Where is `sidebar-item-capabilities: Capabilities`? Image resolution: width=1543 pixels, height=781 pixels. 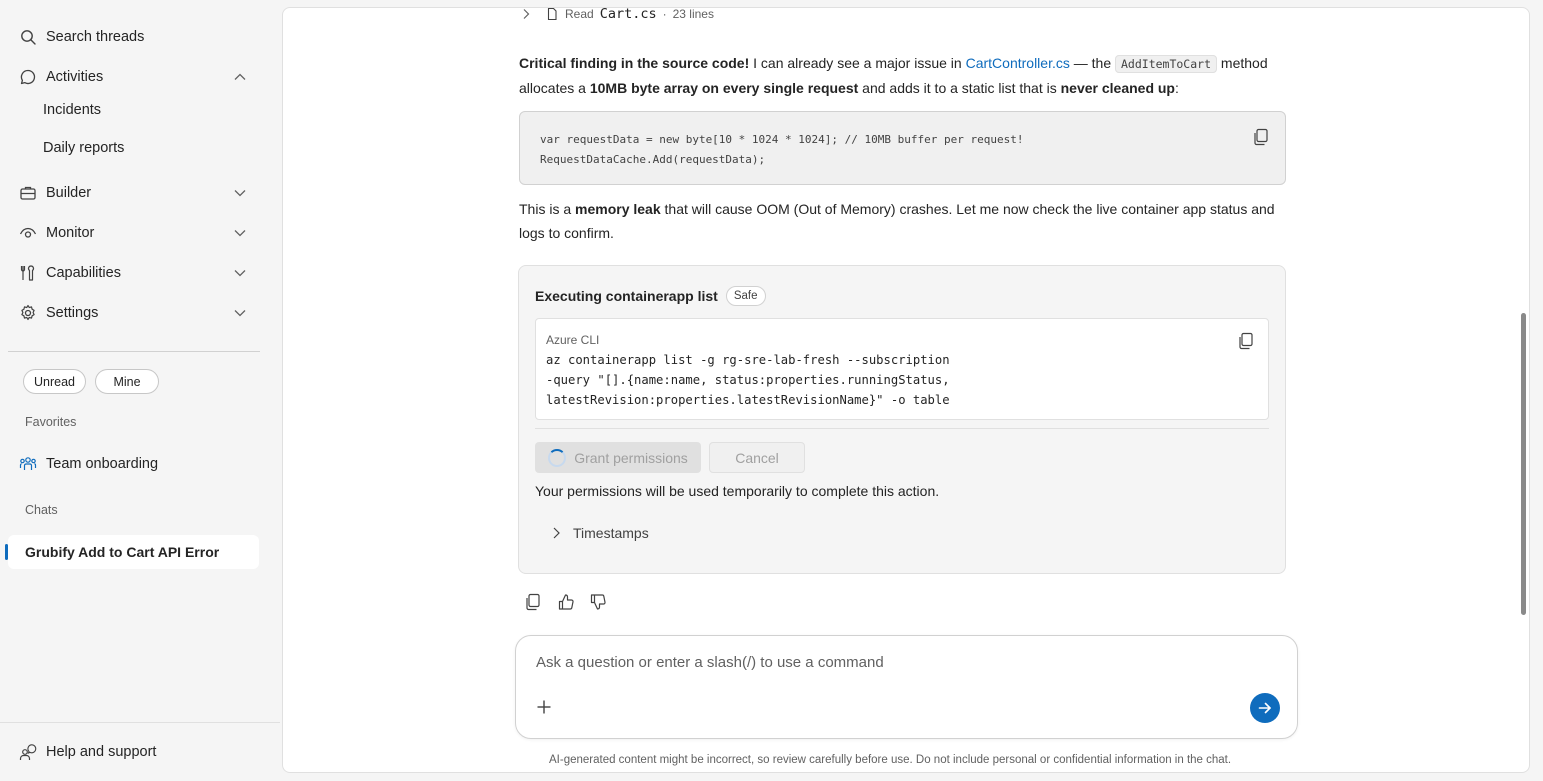
sidebar-item-capabilities: Capabilities is located at coordinates (134, 273).